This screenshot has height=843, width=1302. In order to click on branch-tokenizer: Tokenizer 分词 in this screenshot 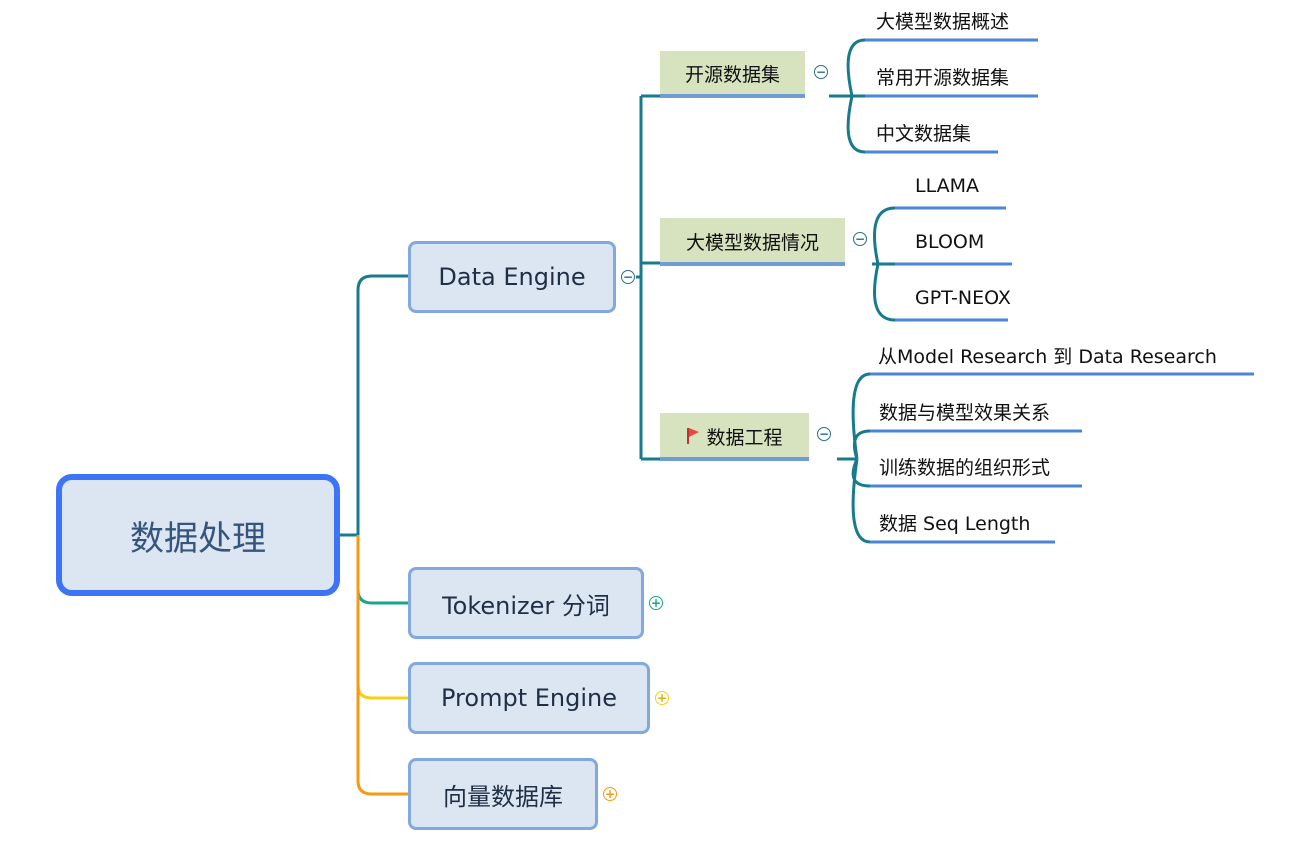, I will do `click(526, 603)`.